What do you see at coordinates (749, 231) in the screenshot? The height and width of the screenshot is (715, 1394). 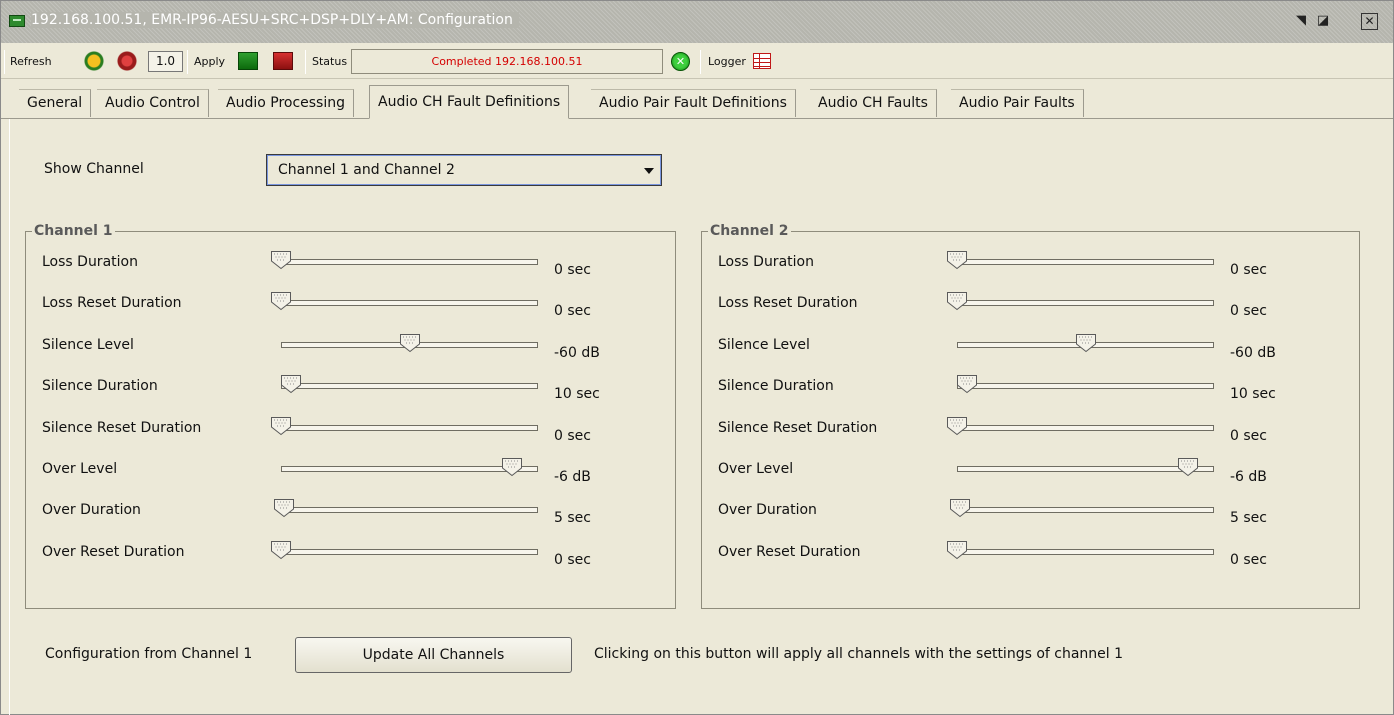 I see `channel-2-title: Channel 2` at bounding box center [749, 231].